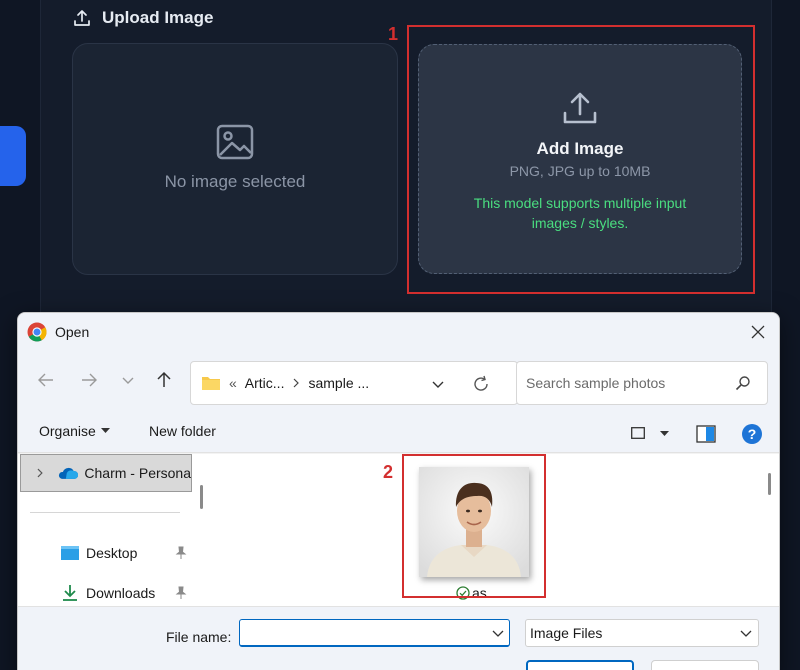 The height and width of the screenshot is (670, 800). What do you see at coordinates (199, 637) in the screenshot?
I see `file-name-field-label: File name:` at bounding box center [199, 637].